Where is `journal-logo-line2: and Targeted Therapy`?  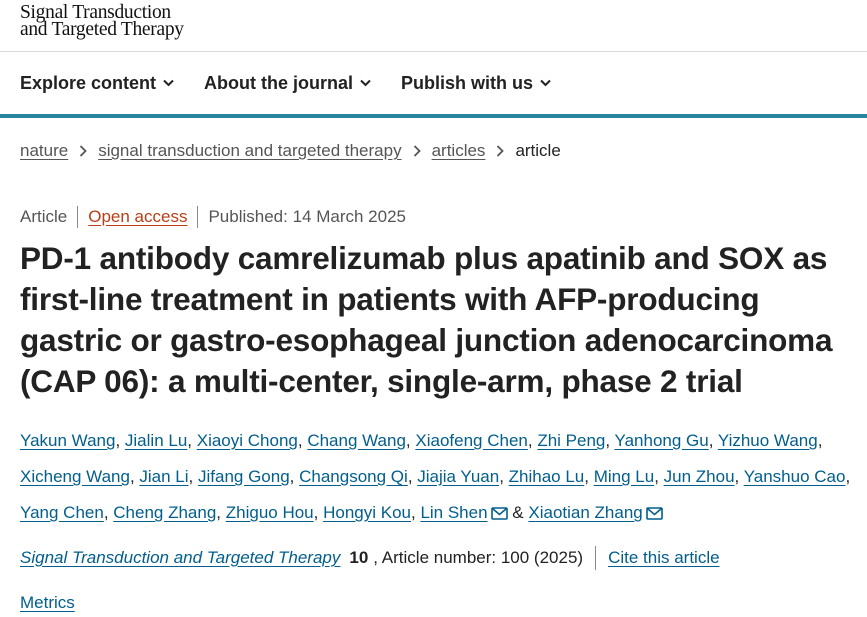 journal-logo-line2: and Targeted Therapy is located at coordinates (102, 29).